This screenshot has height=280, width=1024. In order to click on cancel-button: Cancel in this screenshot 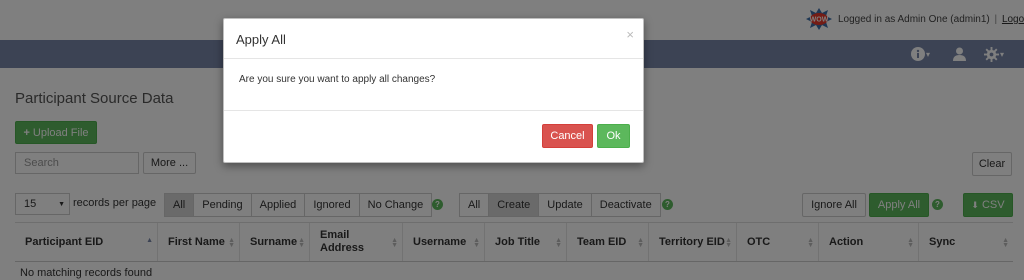, I will do `click(567, 136)`.